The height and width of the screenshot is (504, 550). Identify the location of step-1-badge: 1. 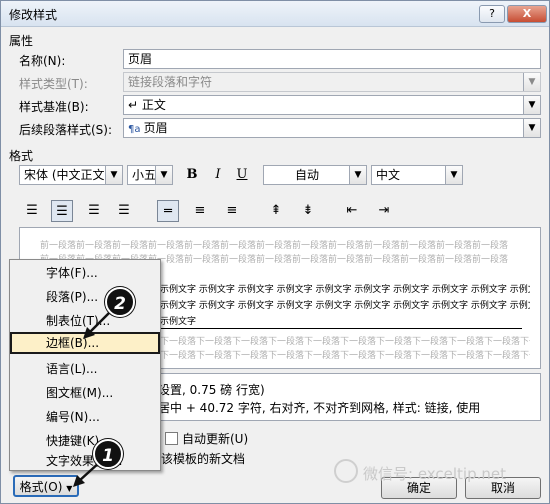
(108, 454).